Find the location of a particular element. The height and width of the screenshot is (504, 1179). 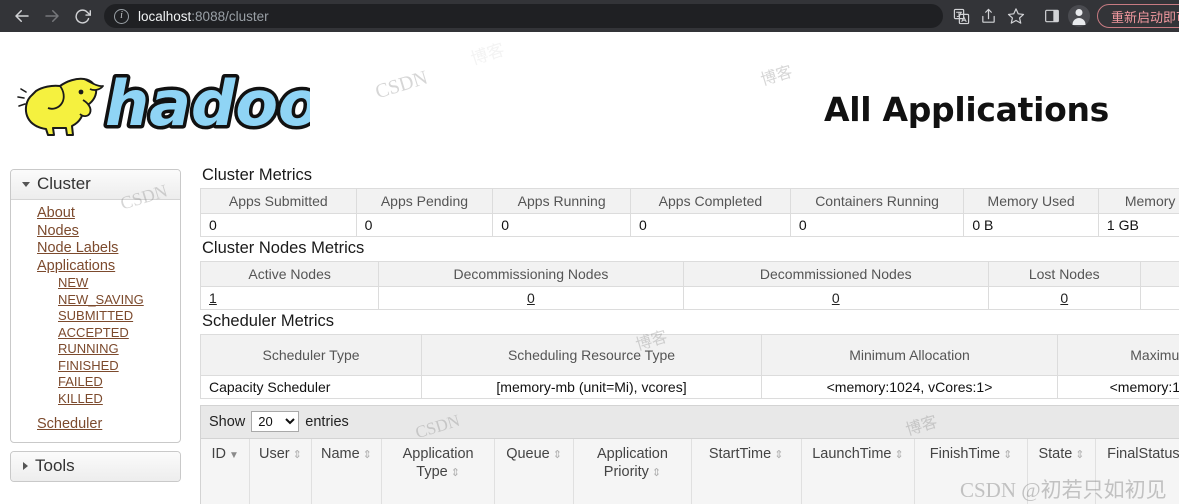

reload-button is located at coordinates (82, 16).